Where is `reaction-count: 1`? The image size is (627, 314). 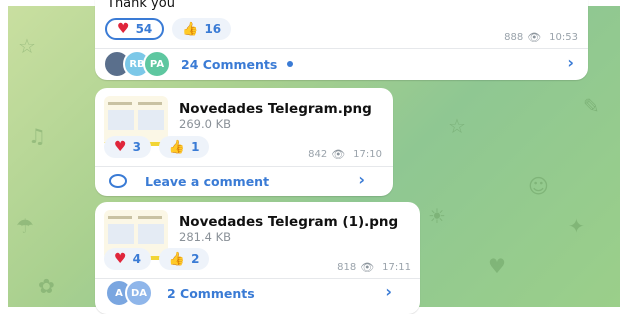
reaction-count: 1 is located at coordinates (195, 147).